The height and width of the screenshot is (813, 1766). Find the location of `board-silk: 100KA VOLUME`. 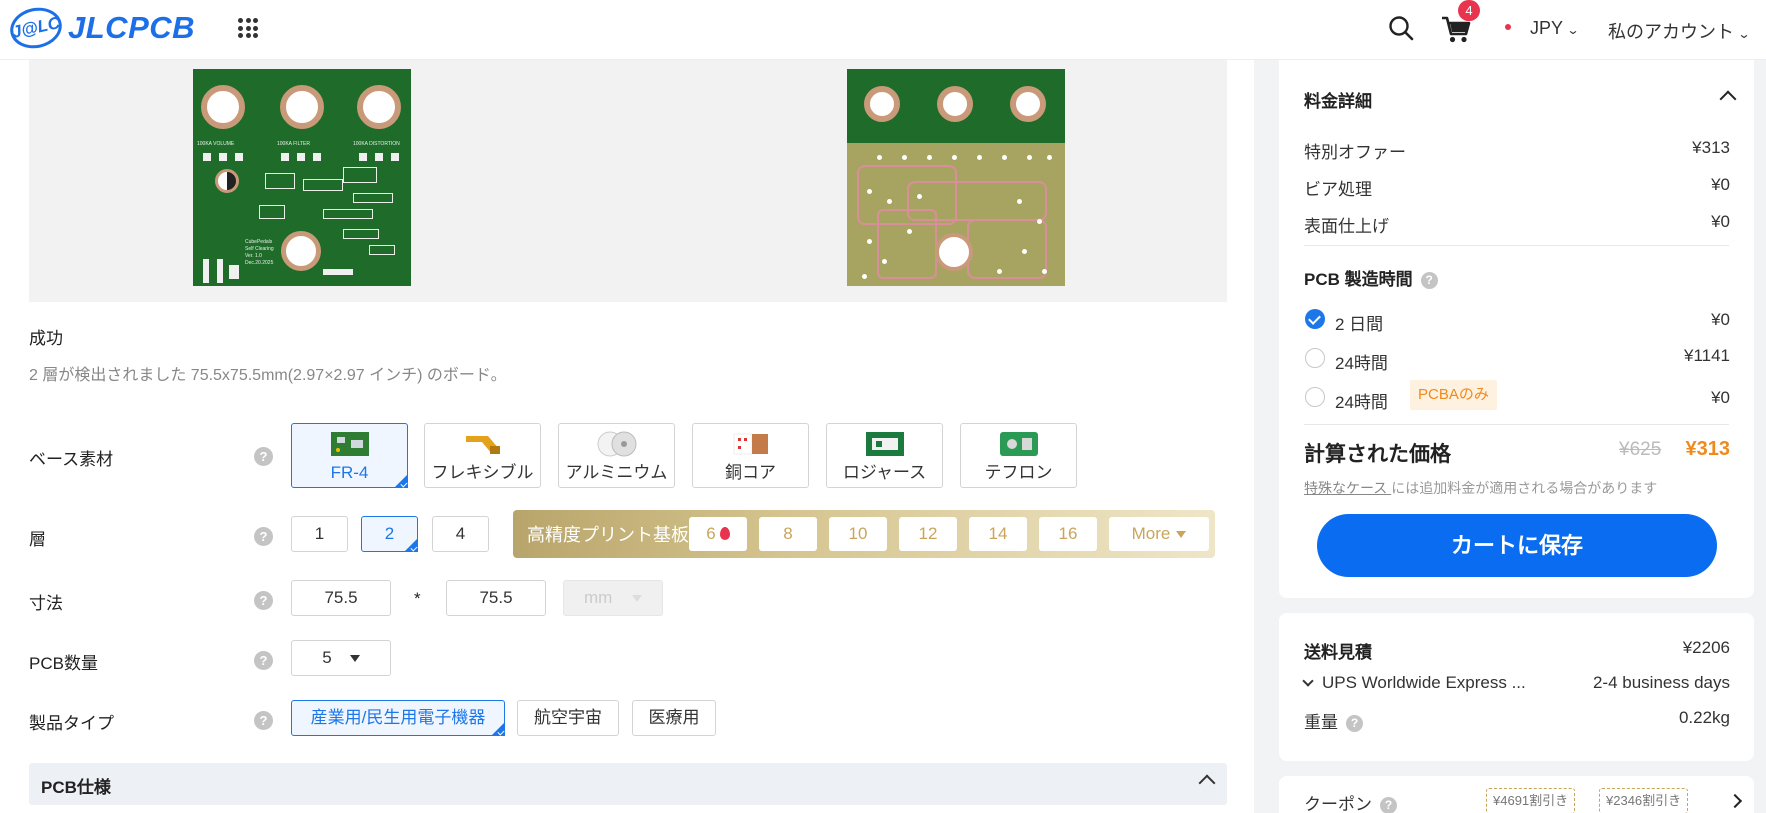

board-silk: 100KA VOLUME is located at coordinates (216, 144).